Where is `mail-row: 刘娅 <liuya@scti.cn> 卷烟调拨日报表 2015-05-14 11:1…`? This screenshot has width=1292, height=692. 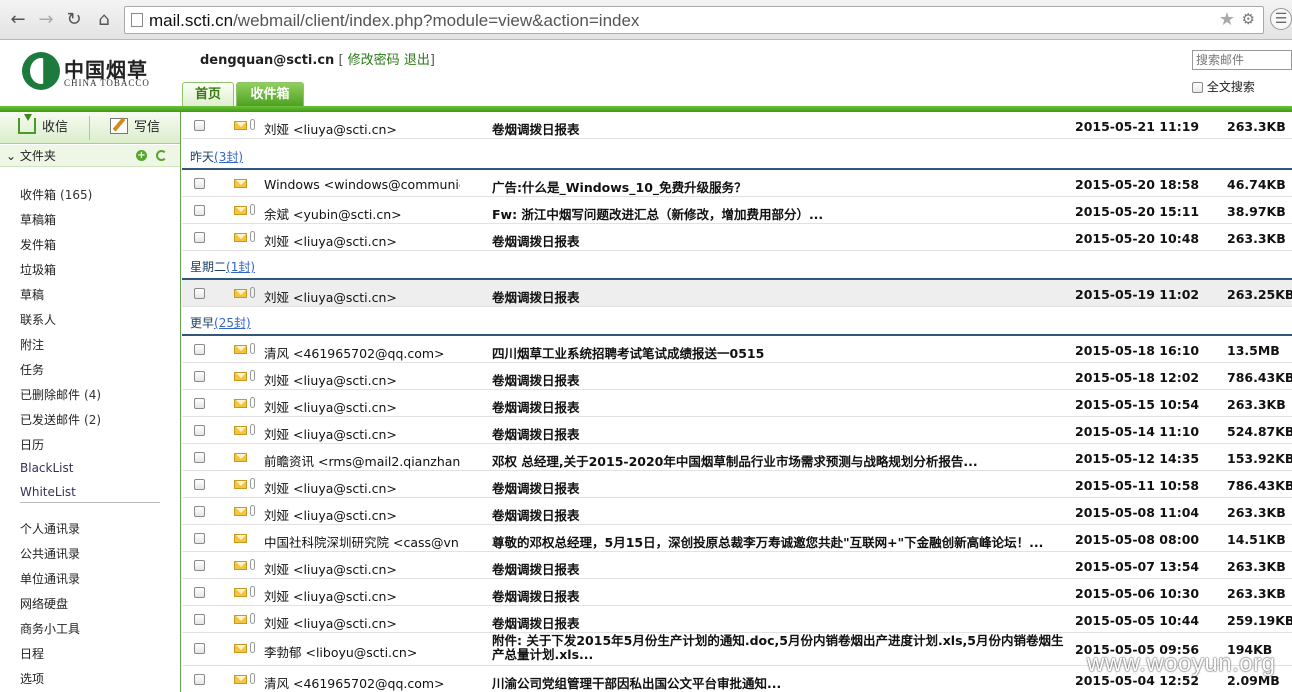
mail-row: 刘娅 <liuya@scti.cn> 卷烟调拨日报表 2015-05-14 11:1… is located at coordinates (737, 430).